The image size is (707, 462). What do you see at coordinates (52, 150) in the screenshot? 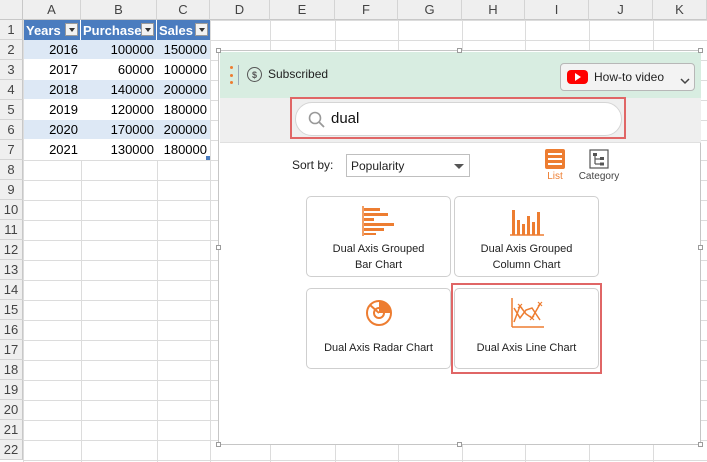
I see `table-cell: 2021` at bounding box center [52, 150].